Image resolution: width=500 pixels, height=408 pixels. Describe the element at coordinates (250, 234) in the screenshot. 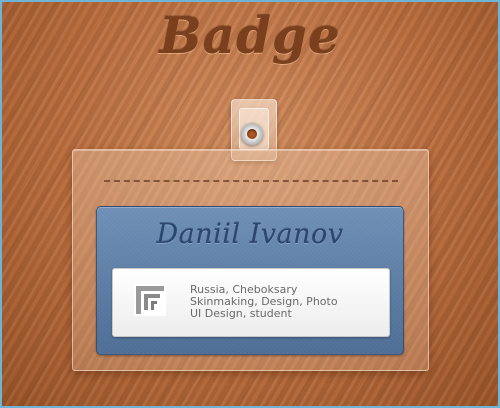

I see `badge-name: Daniil Ivanov` at that location.